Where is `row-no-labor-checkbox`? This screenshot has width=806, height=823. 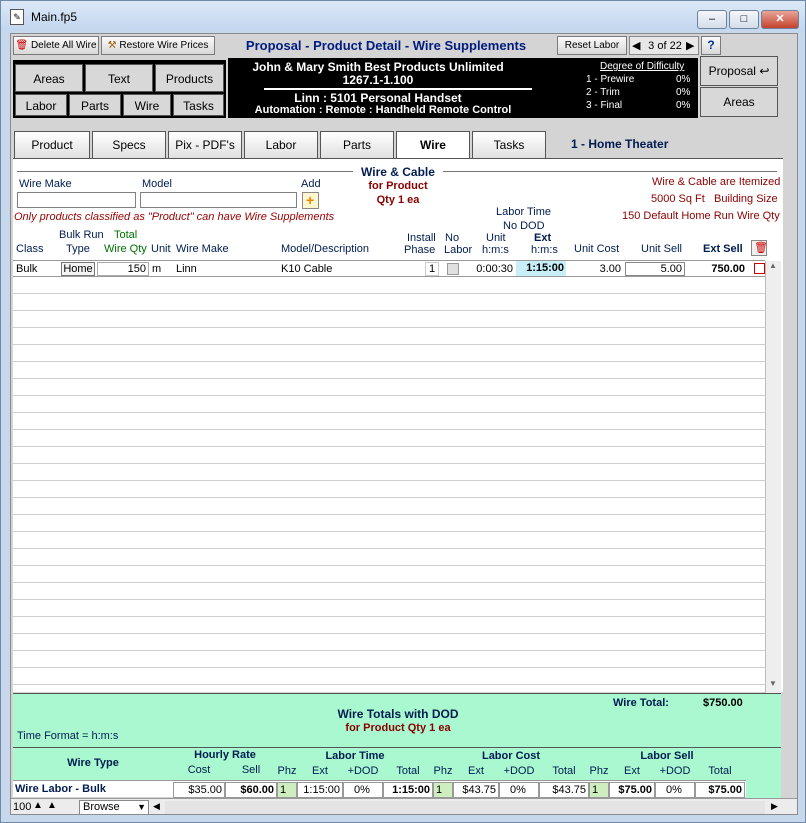 row-no-labor-checkbox is located at coordinates (453, 269).